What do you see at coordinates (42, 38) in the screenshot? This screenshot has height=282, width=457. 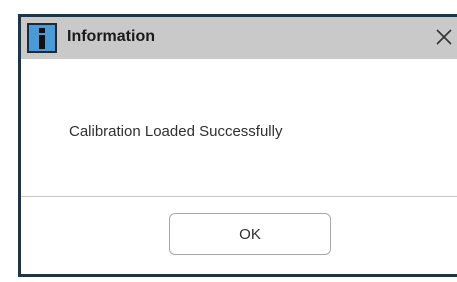 I see `info-icon` at bounding box center [42, 38].